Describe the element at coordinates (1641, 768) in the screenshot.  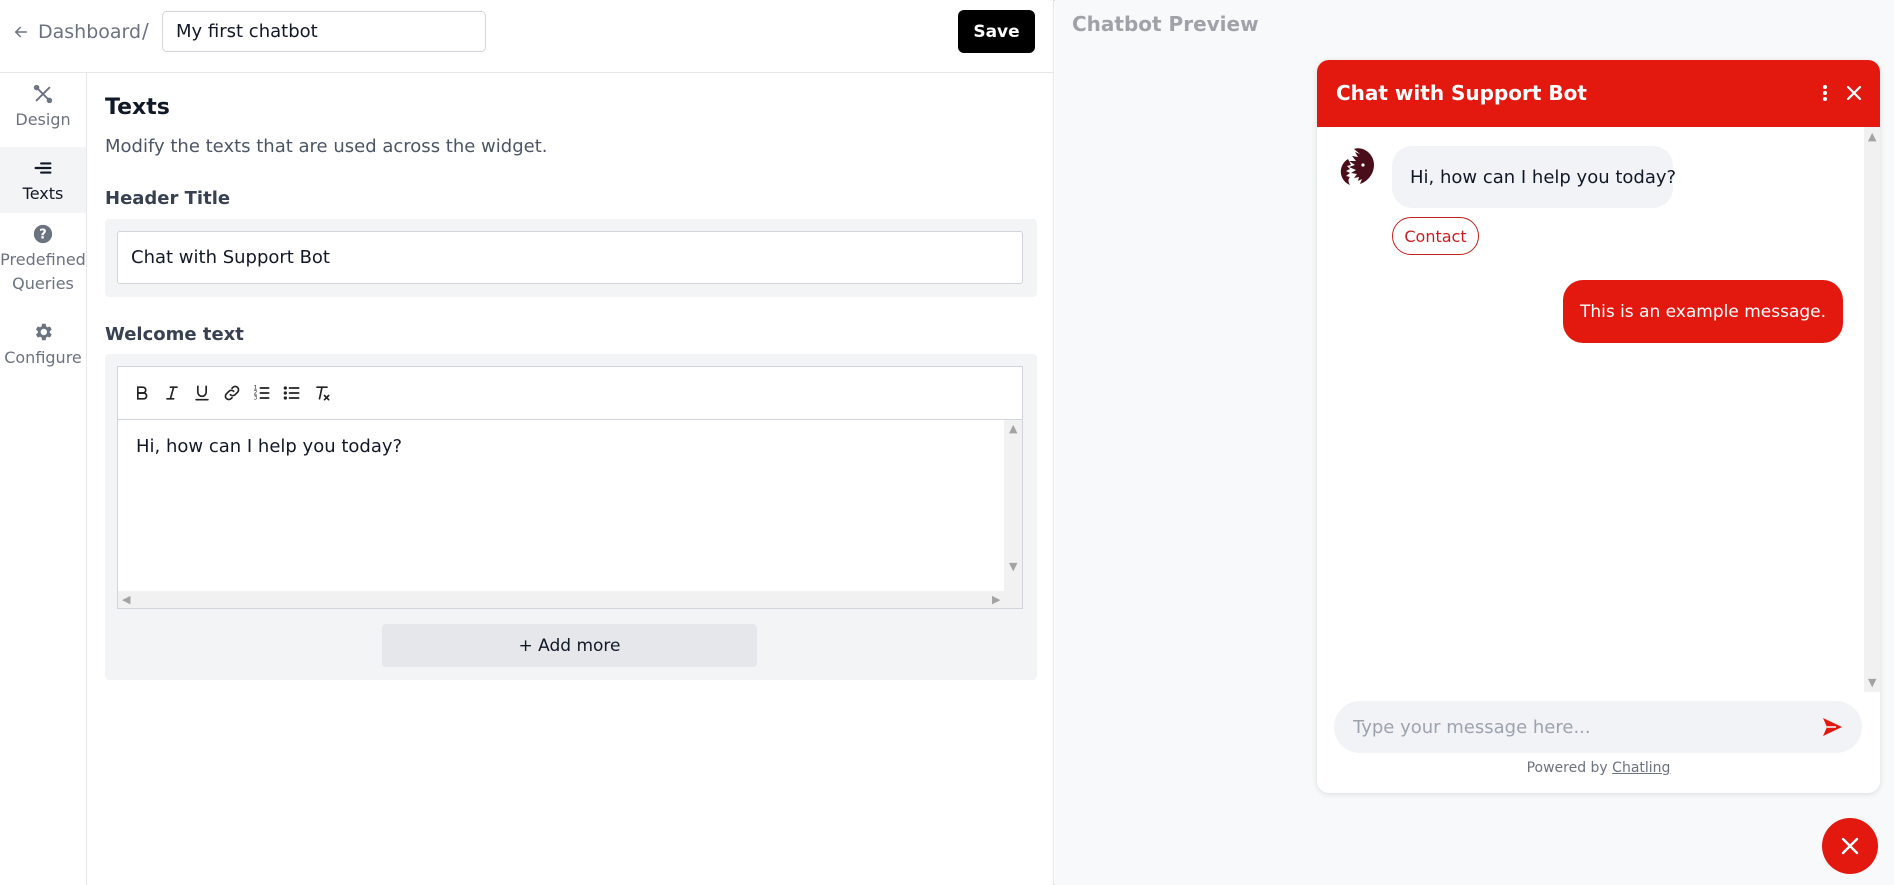
I see `chatling-link: Chatling` at that location.